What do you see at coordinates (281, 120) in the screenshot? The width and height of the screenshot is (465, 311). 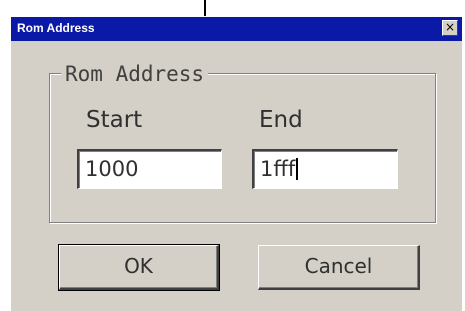 I see `end-label: End` at bounding box center [281, 120].